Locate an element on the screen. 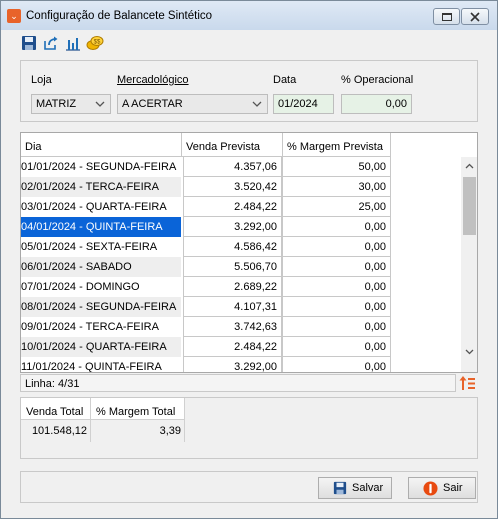 The image size is (498, 519). title-bar: ⌄ Configuração de Balancete Sintético is located at coordinates (249, 15).